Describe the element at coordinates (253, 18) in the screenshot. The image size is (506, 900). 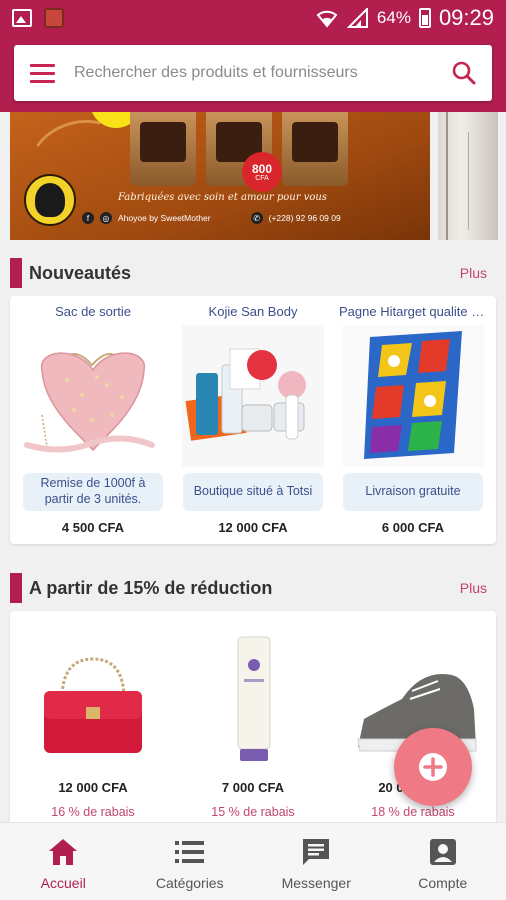
I see `status-bar: 64% 09:29` at that location.